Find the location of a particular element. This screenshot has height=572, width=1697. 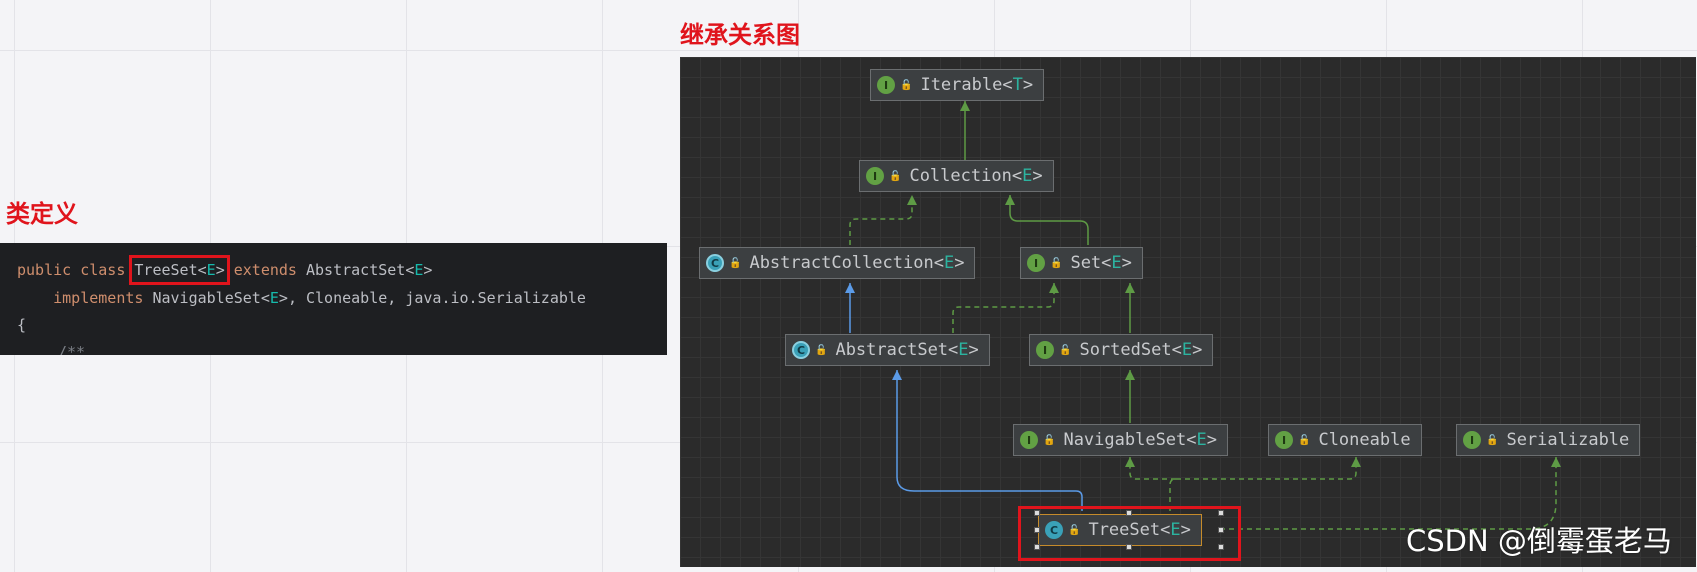

node-abstract-set: C 🔓 AbstractSet < E > is located at coordinates (887, 350).